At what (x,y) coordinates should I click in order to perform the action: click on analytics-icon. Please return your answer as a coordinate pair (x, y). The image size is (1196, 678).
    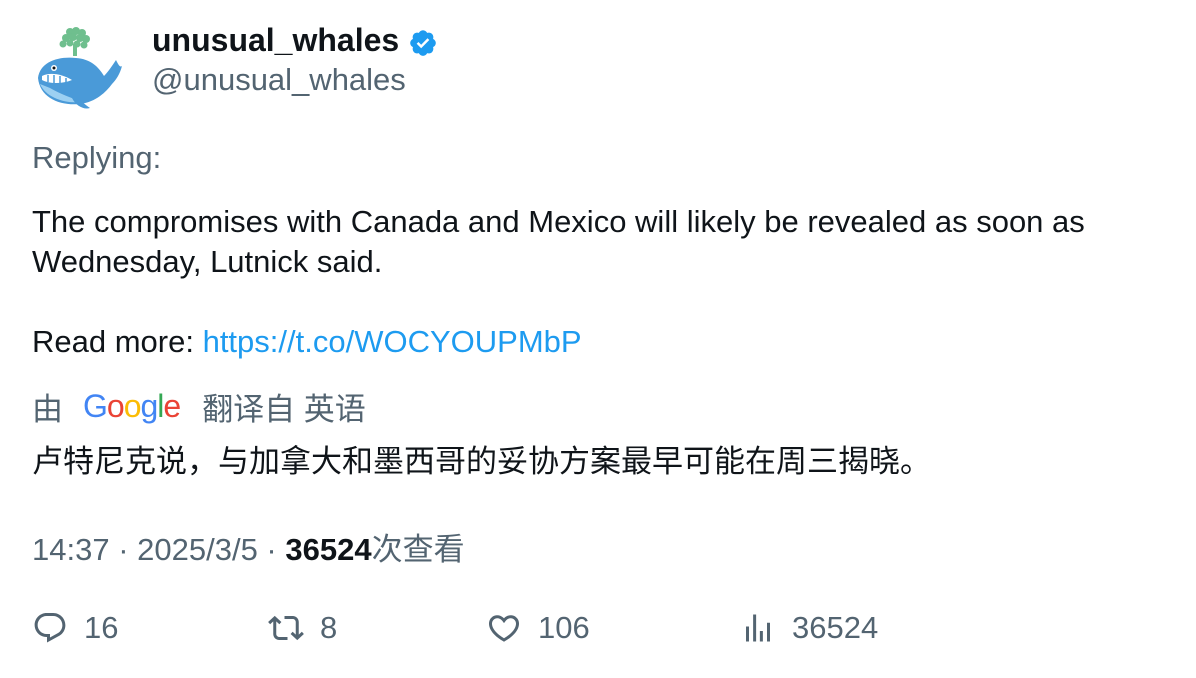
    Looking at the image, I should click on (758, 628).